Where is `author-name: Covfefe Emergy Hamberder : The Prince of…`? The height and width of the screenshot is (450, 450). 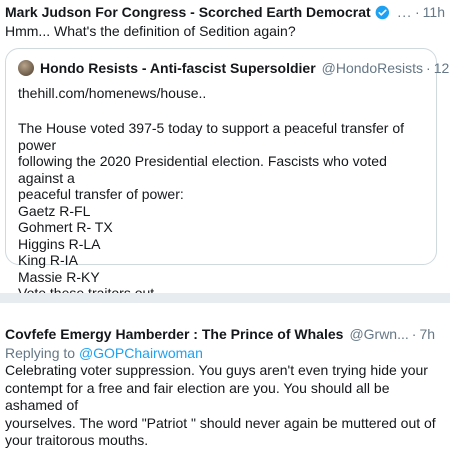 author-name: Covfefe Emergy Hamberder : The Prince of… is located at coordinates (174, 334).